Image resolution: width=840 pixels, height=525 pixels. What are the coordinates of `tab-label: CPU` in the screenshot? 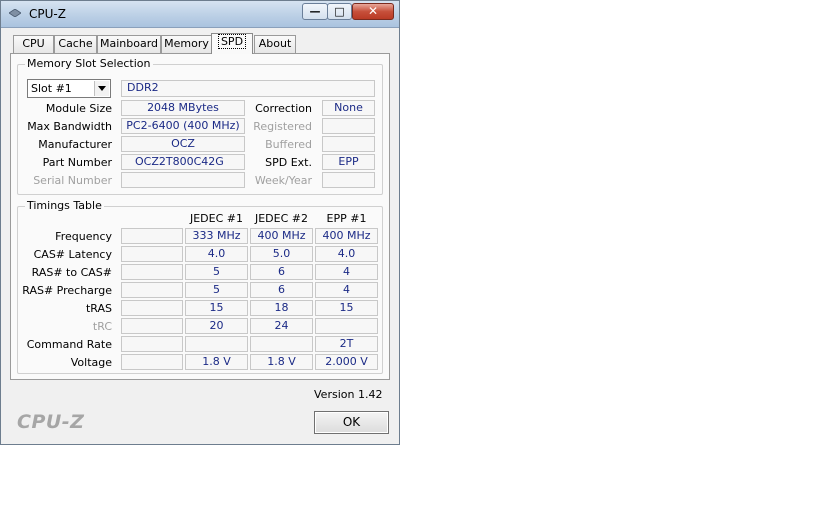 It's located at (33, 43).